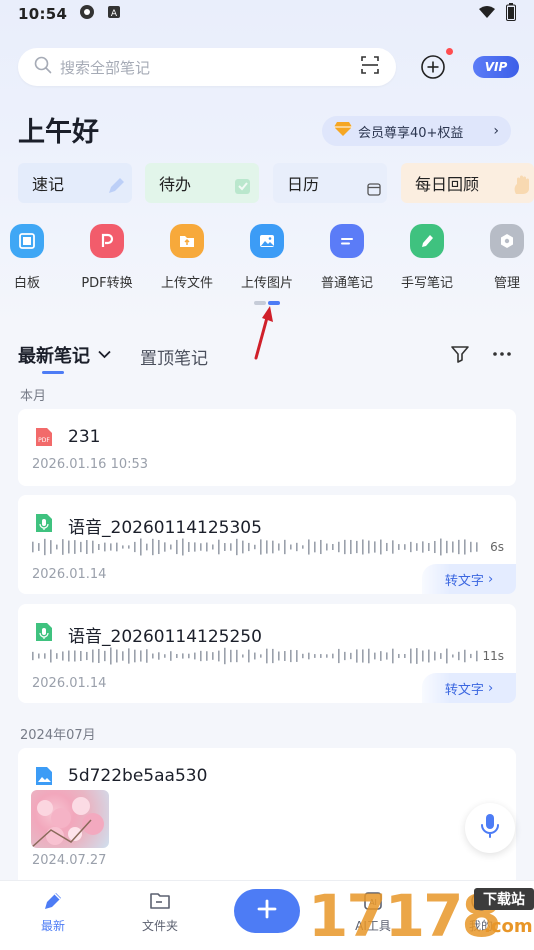  What do you see at coordinates (187, 257) in the screenshot?
I see `tool-upload-file: 上传文件` at bounding box center [187, 257].